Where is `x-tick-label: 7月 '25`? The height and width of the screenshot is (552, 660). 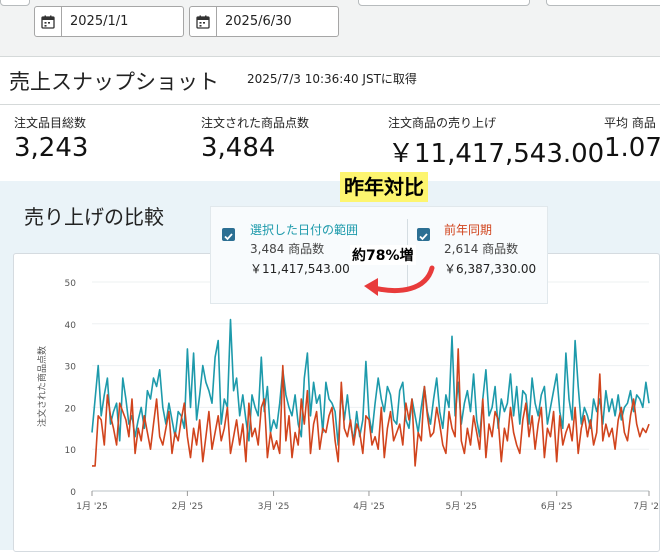 x-tick-label: 7月 '25 is located at coordinates (646, 506).